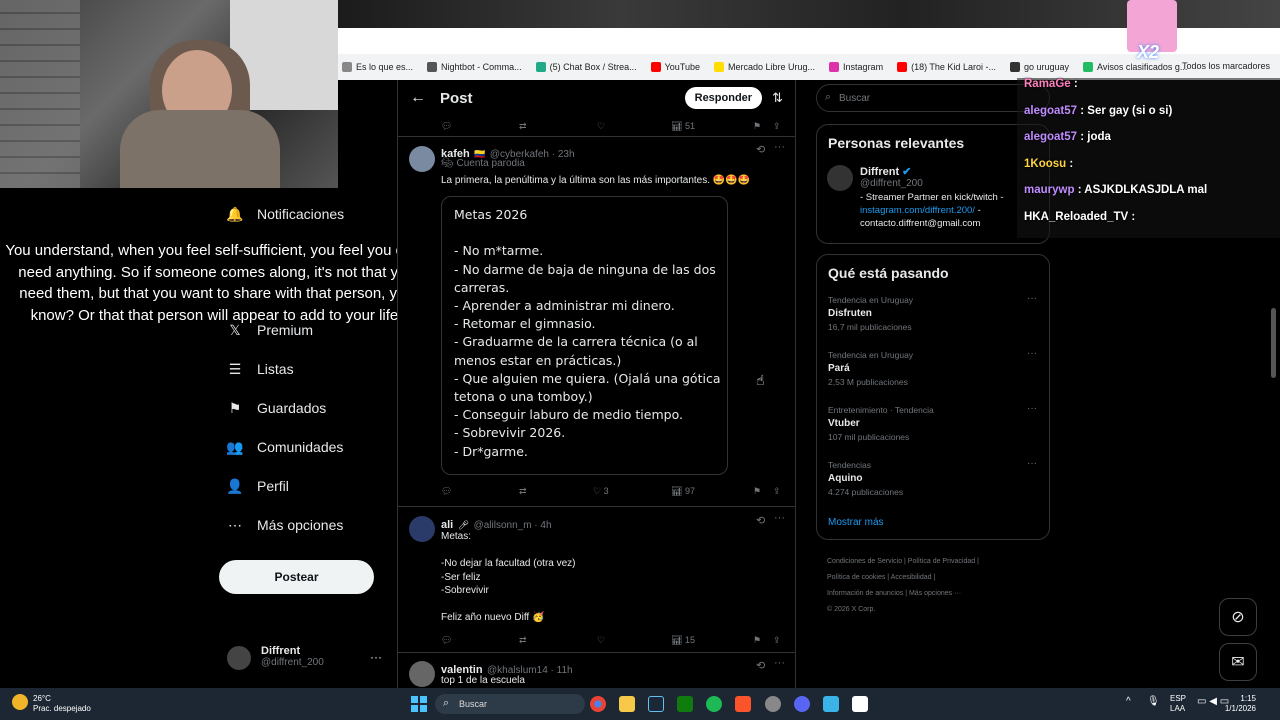 This screenshot has height=720, width=1280. What do you see at coordinates (1240, 704) in the screenshot?
I see `taskbar-clock: 1:15 1/1/2026` at bounding box center [1240, 704].